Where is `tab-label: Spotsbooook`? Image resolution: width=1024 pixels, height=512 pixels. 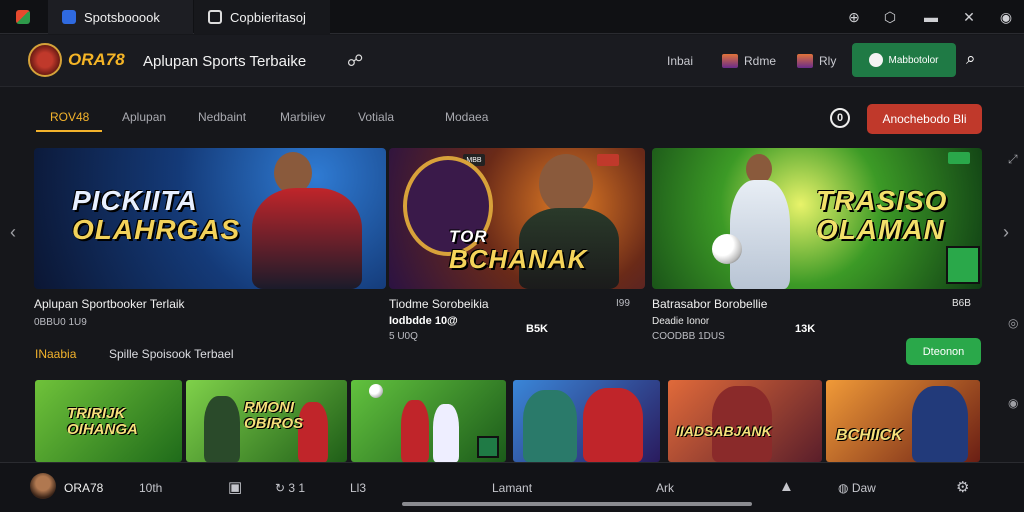 tab-label: Spotsbooook is located at coordinates (122, 17).